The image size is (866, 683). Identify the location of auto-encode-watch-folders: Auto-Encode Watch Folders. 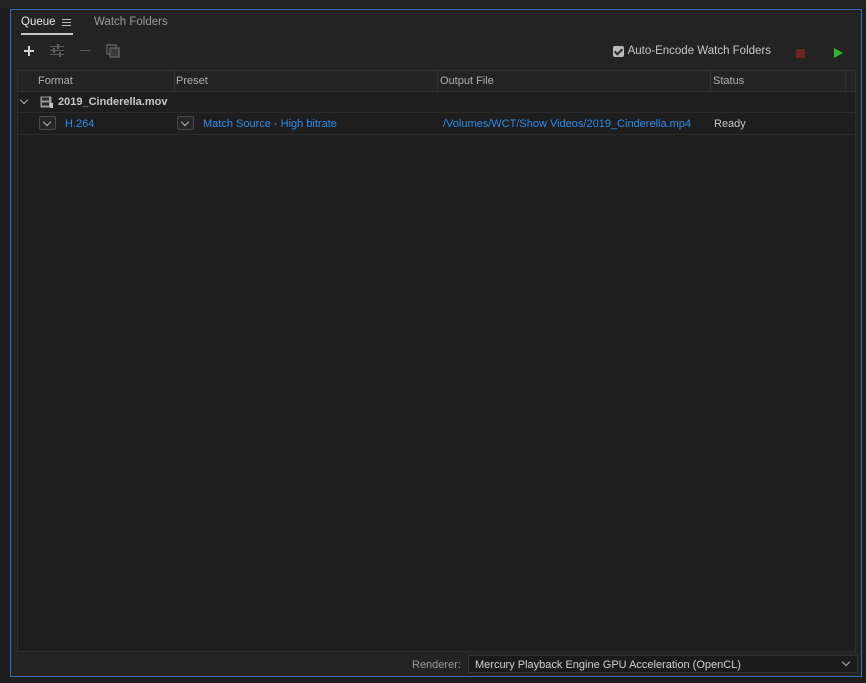
(691, 51).